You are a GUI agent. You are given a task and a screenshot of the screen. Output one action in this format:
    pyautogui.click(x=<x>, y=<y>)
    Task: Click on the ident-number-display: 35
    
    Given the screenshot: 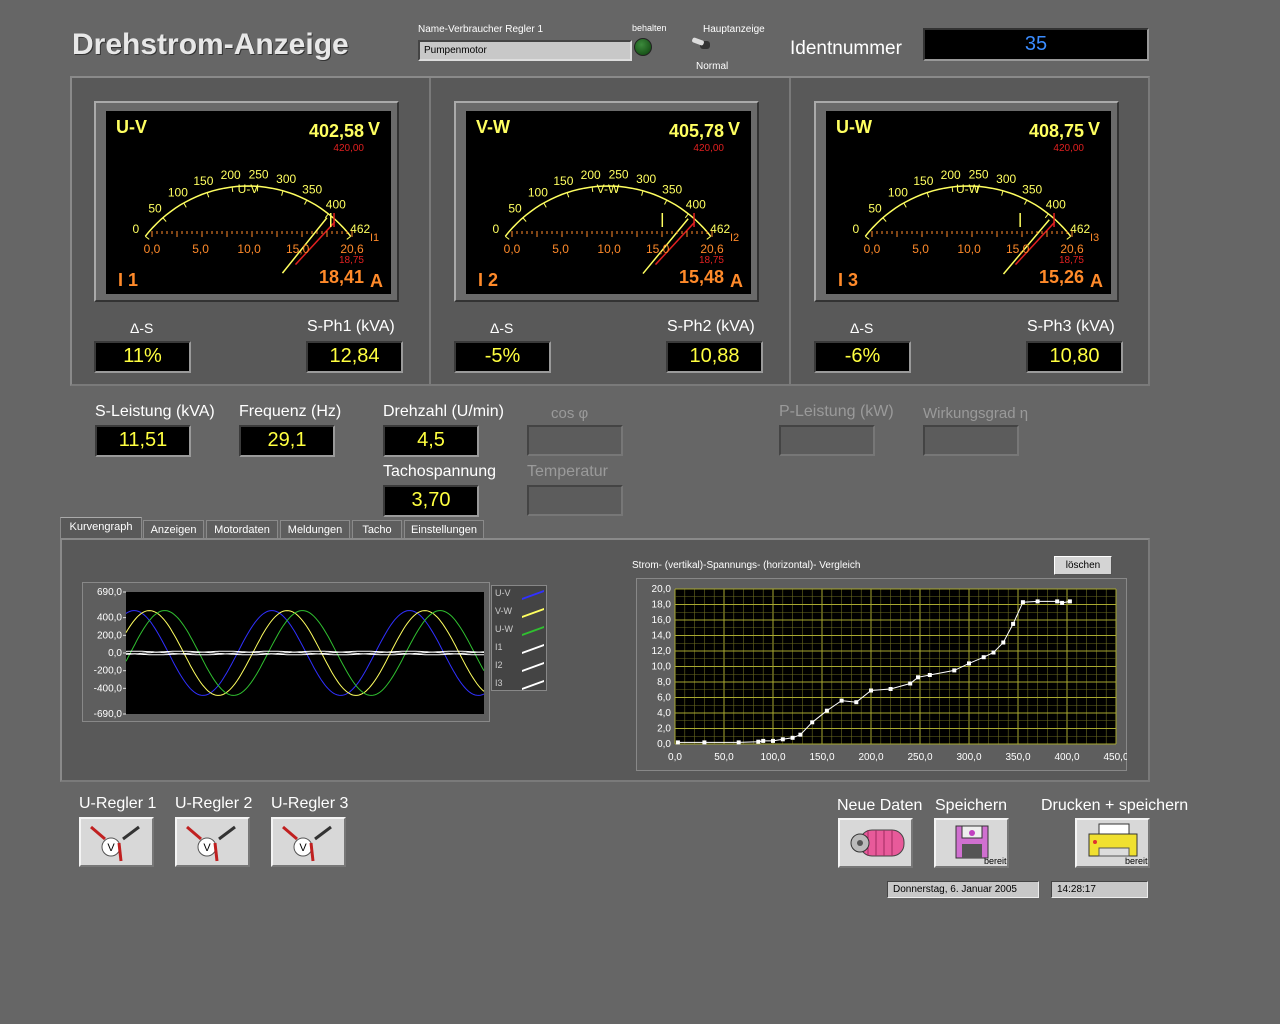 What is the action you would take?
    pyautogui.click(x=1036, y=44)
    